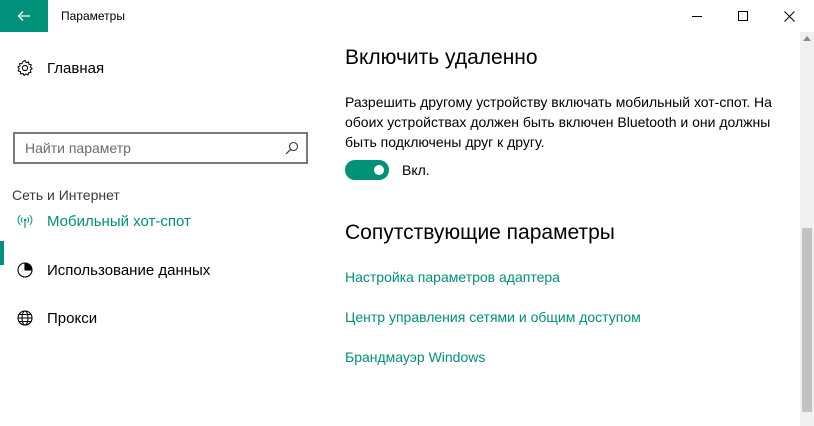 Image resolution: width=814 pixels, height=426 pixels. Describe the element at coordinates (76, 68) in the screenshot. I see `sidebar-item-label: Главная` at that location.